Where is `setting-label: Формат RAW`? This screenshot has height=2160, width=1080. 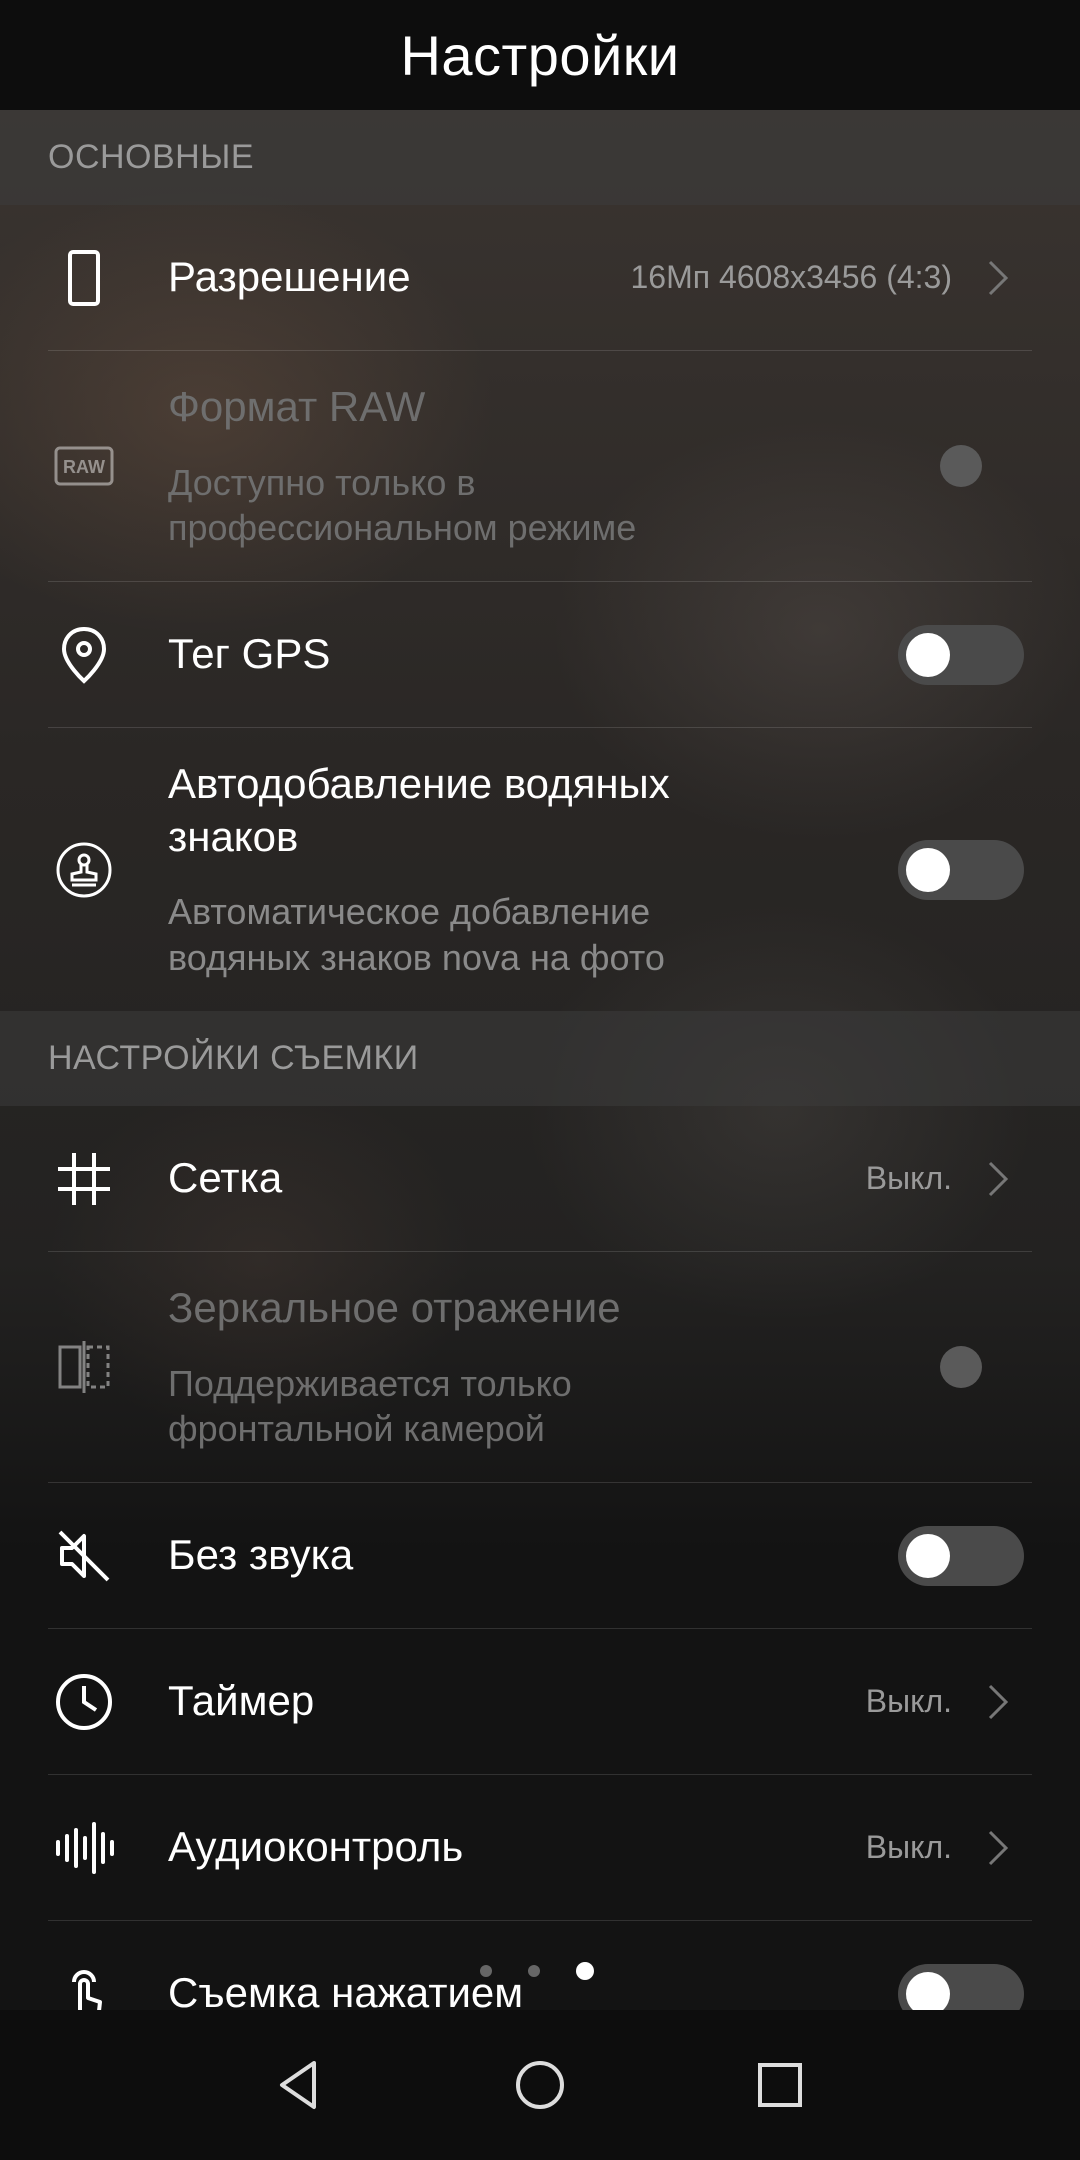
setting-label: Формат RAW is located at coordinates (297, 407).